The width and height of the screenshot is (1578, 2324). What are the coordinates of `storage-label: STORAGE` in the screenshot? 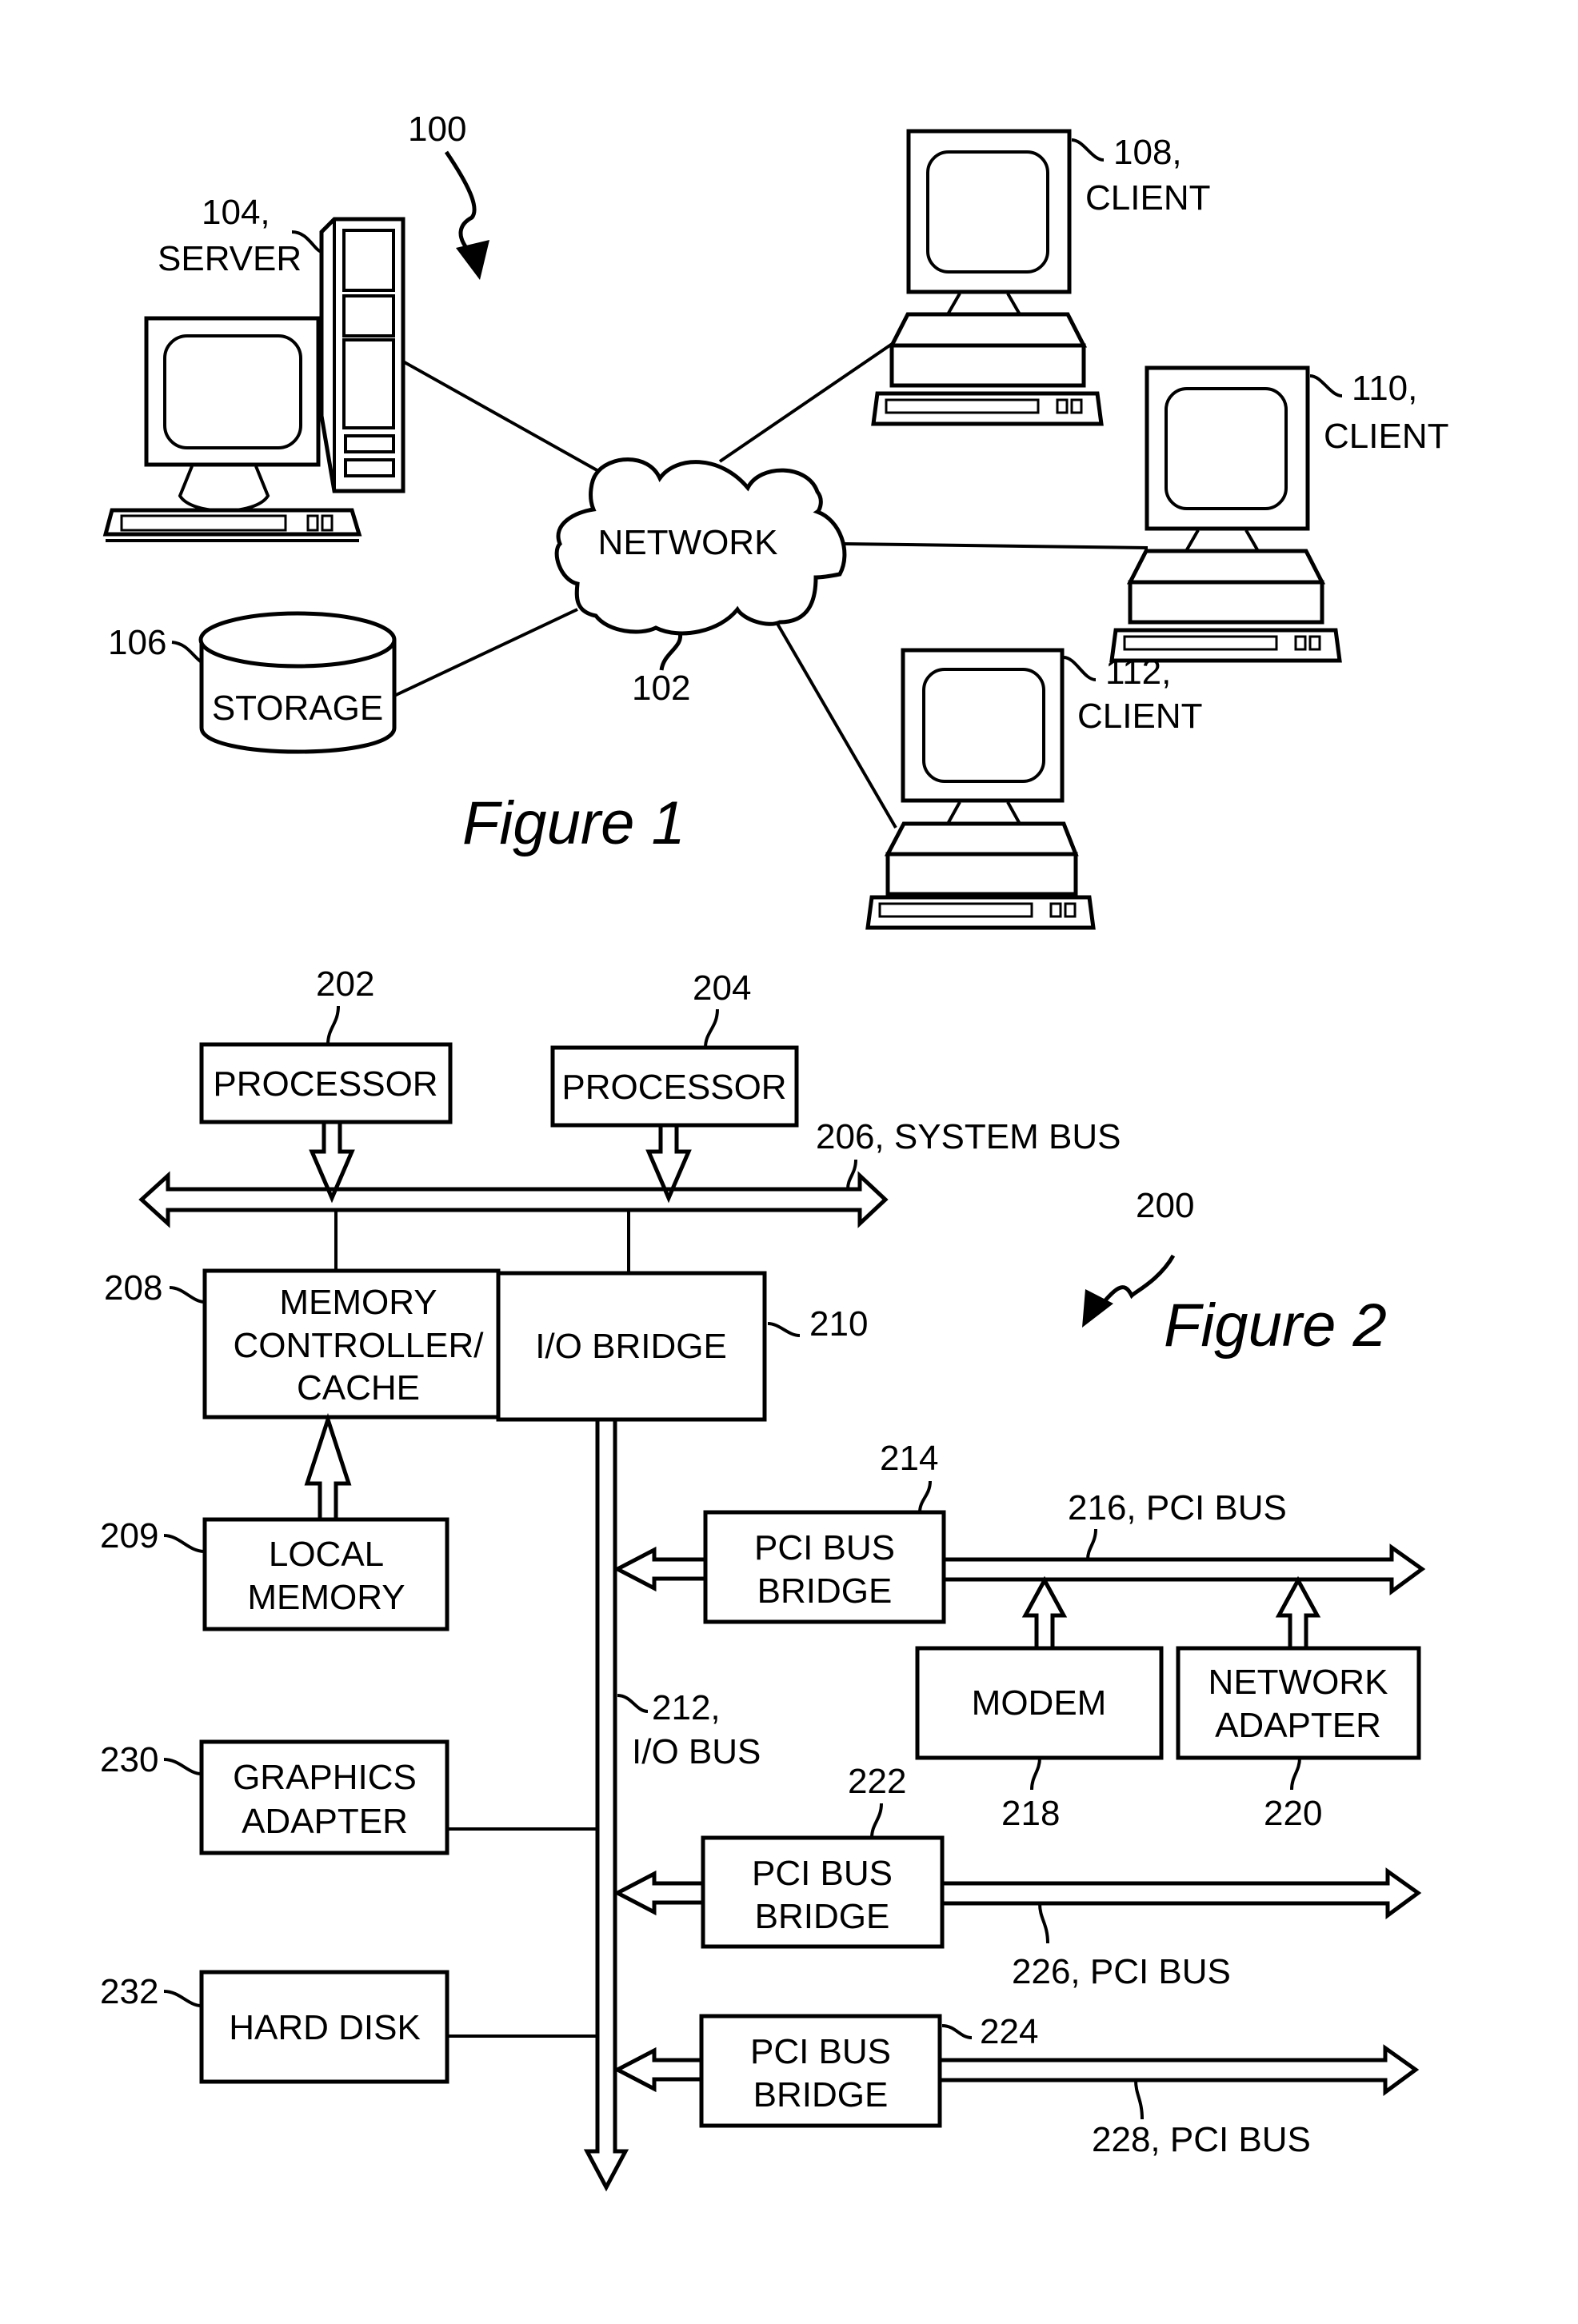 It's located at (297, 708).